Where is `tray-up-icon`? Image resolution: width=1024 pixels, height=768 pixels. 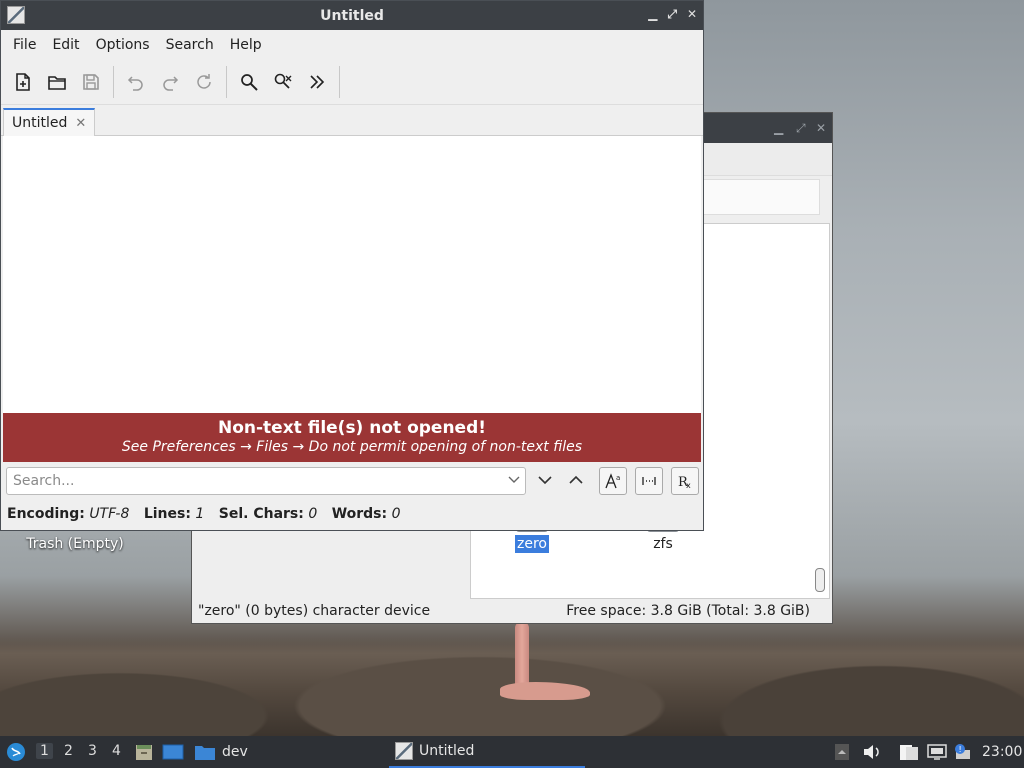 tray-up-icon is located at coordinates (842, 752).